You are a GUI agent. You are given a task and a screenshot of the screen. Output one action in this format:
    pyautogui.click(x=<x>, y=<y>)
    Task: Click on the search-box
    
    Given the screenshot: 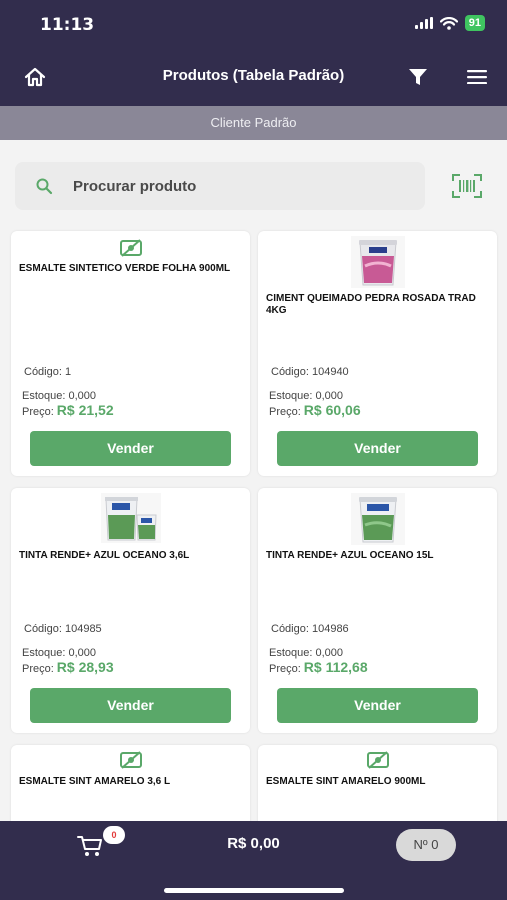 What is the action you would take?
    pyautogui.click(x=220, y=186)
    